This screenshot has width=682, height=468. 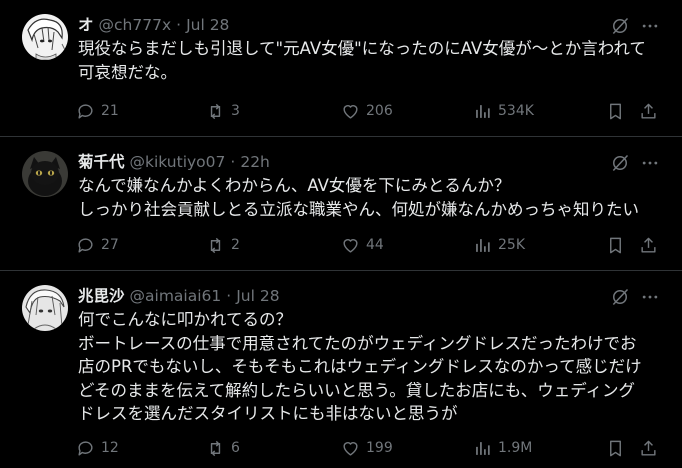 I want to click on view-count: 1.9M, so click(x=515, y=448).